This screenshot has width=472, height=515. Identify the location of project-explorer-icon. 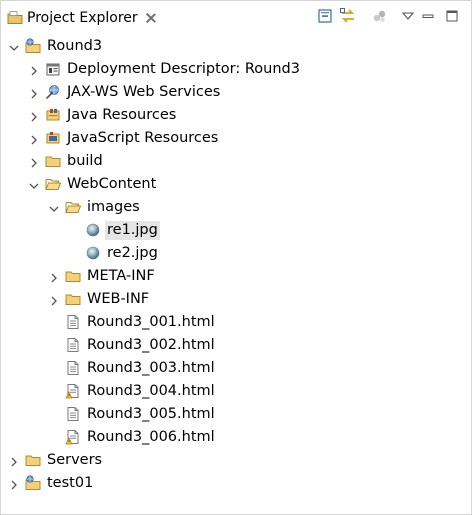
(15, 18).